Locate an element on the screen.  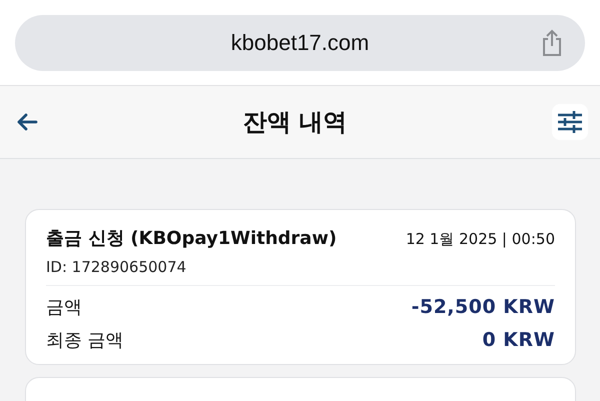
transaction-id: ID: 172890650074 is located at coordinates (300, 272).